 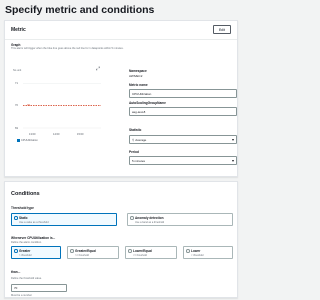 What do you see at coordinates (142, 93) in the screenshot?
I see `metric-name-value: CPUUtilization` at bounding box center [142, 93].